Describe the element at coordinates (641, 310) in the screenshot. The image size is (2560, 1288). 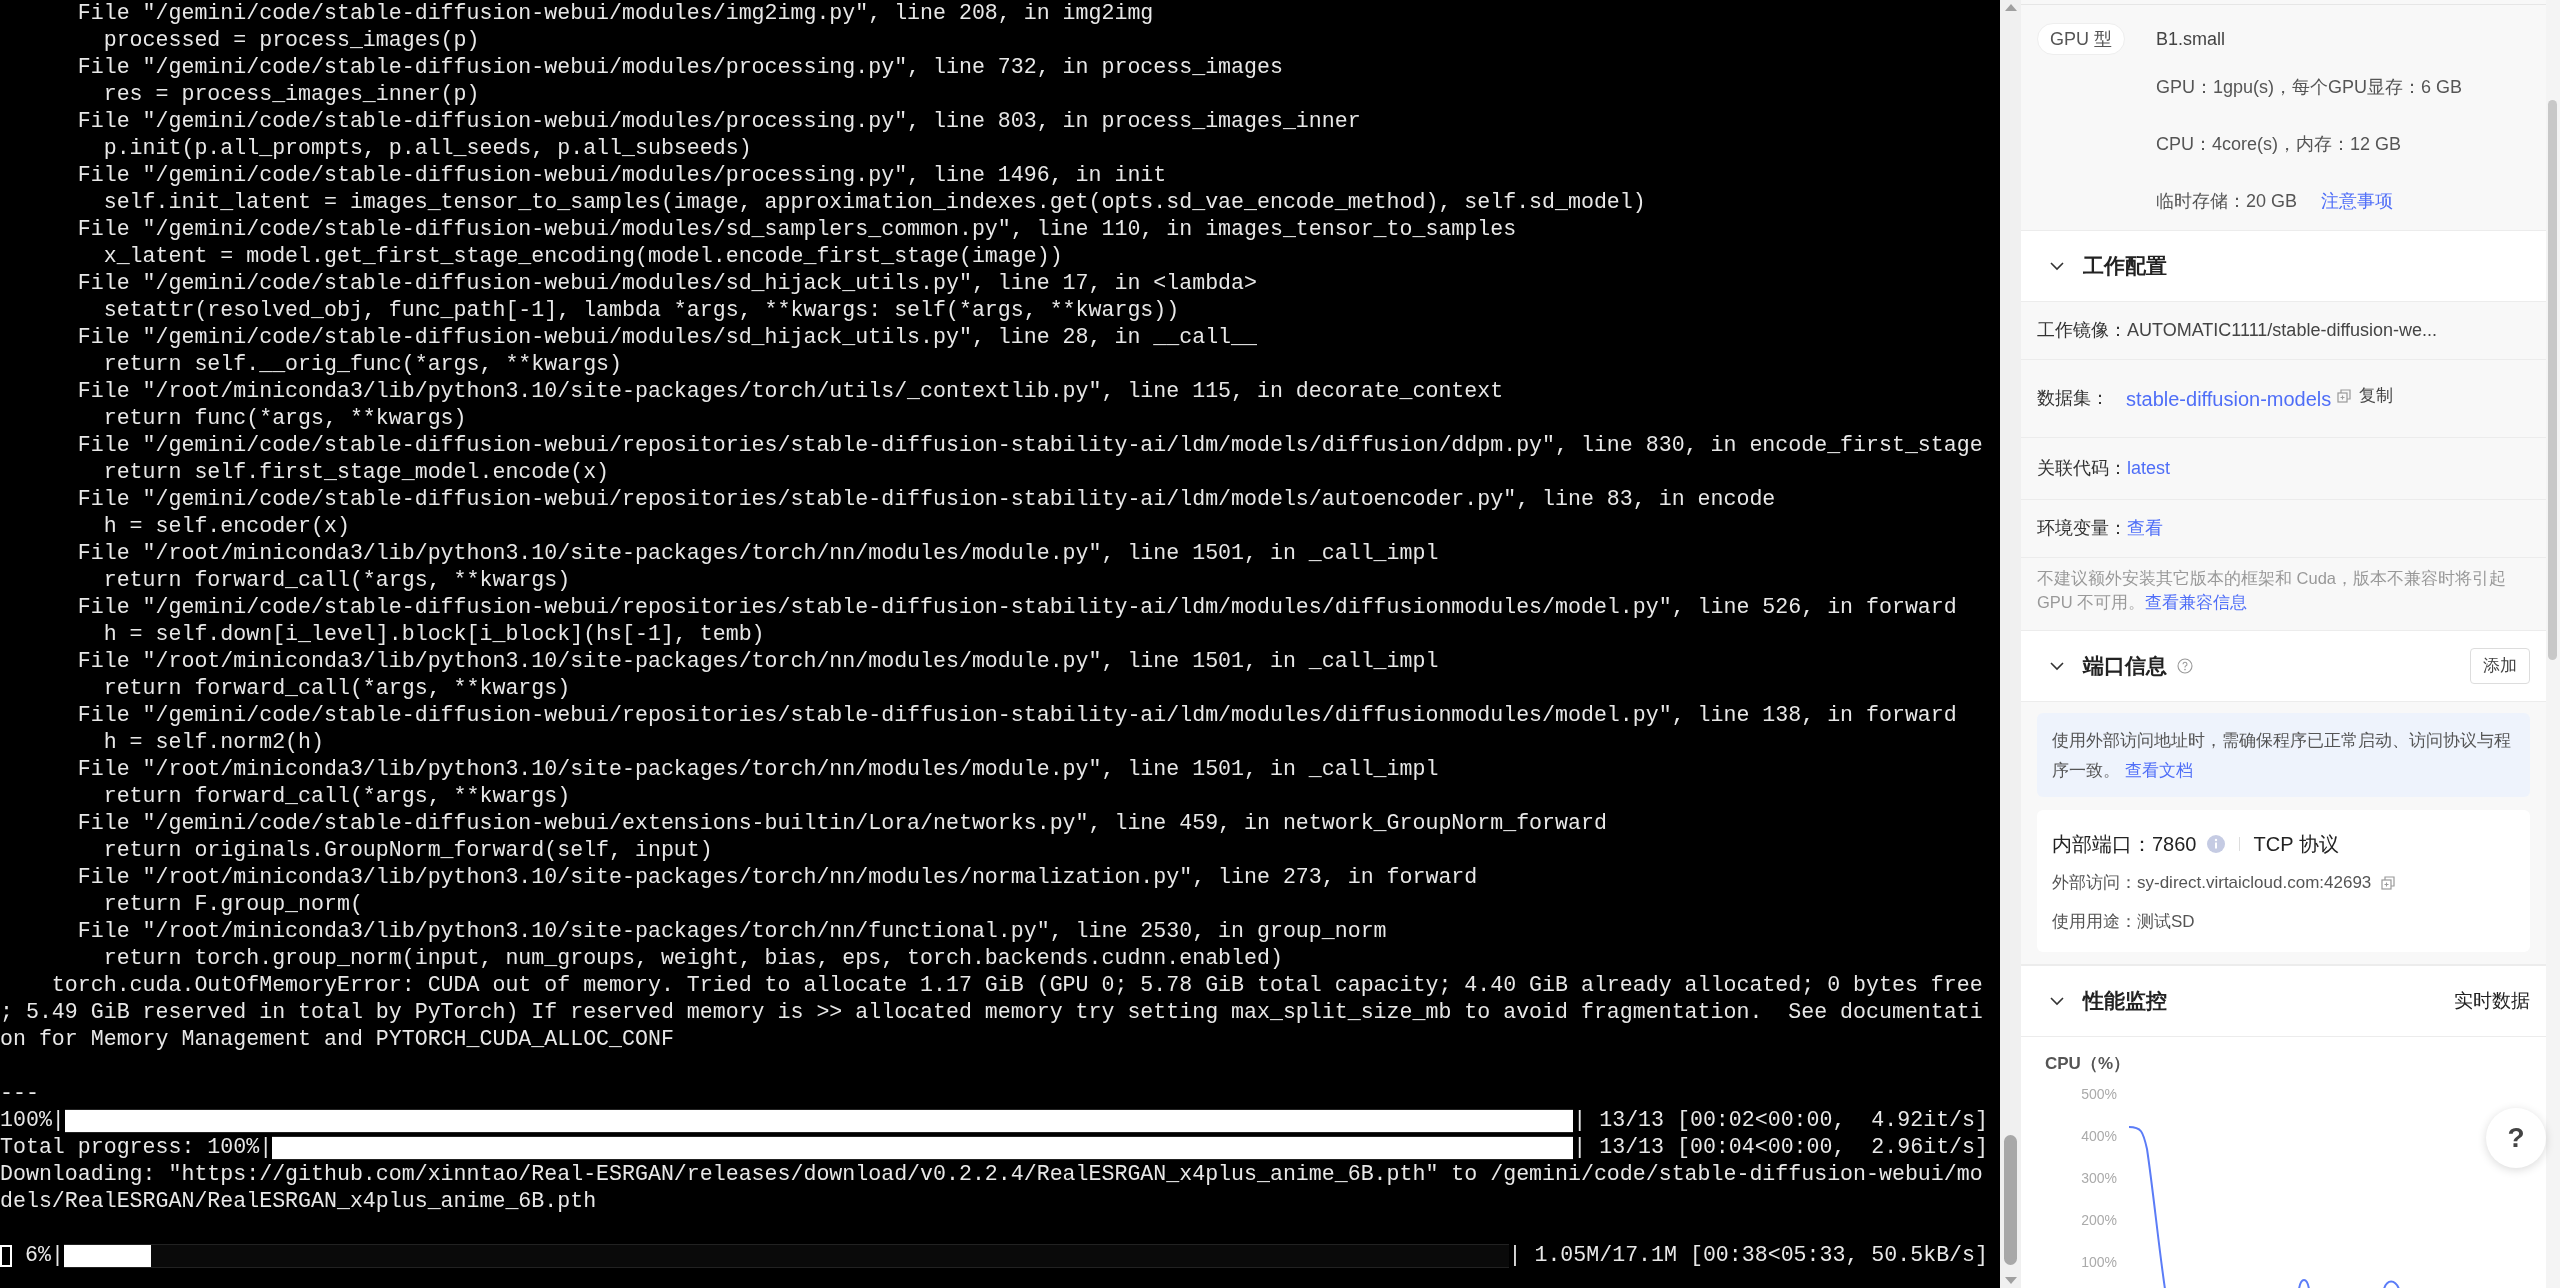
I see `terminal-line: setattr(resolved_obj, func_path[-1], lambda *args, **kwargs: self(*args, **kwargs))` at that location.